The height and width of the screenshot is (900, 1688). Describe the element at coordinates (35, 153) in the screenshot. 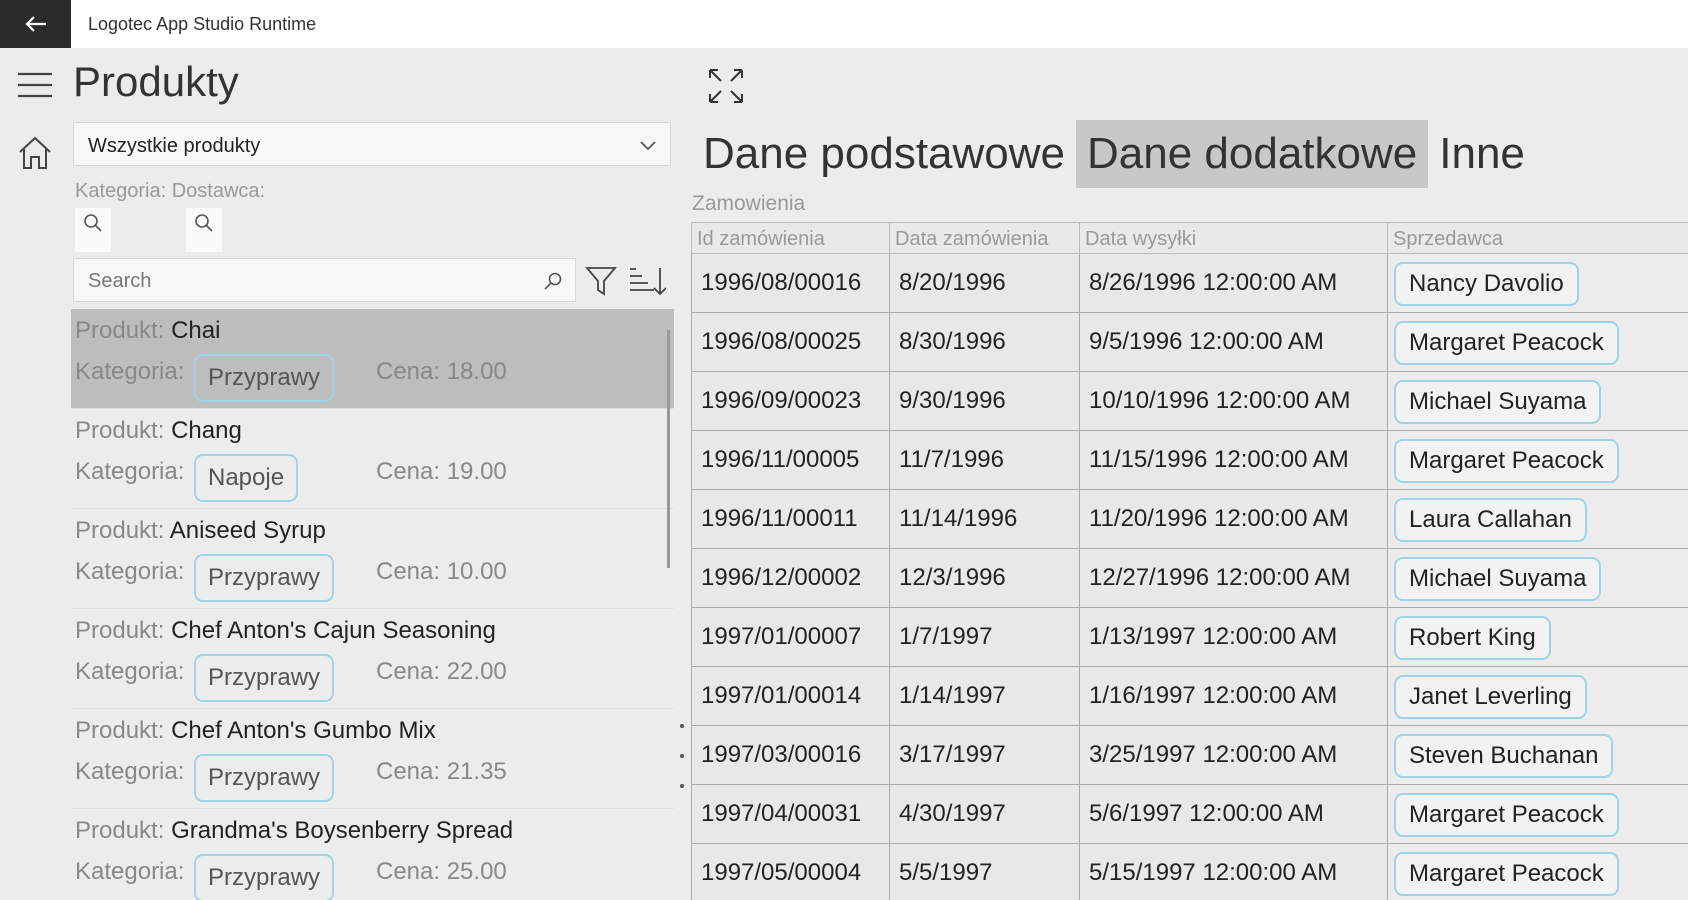

I see `home-button` at that location.